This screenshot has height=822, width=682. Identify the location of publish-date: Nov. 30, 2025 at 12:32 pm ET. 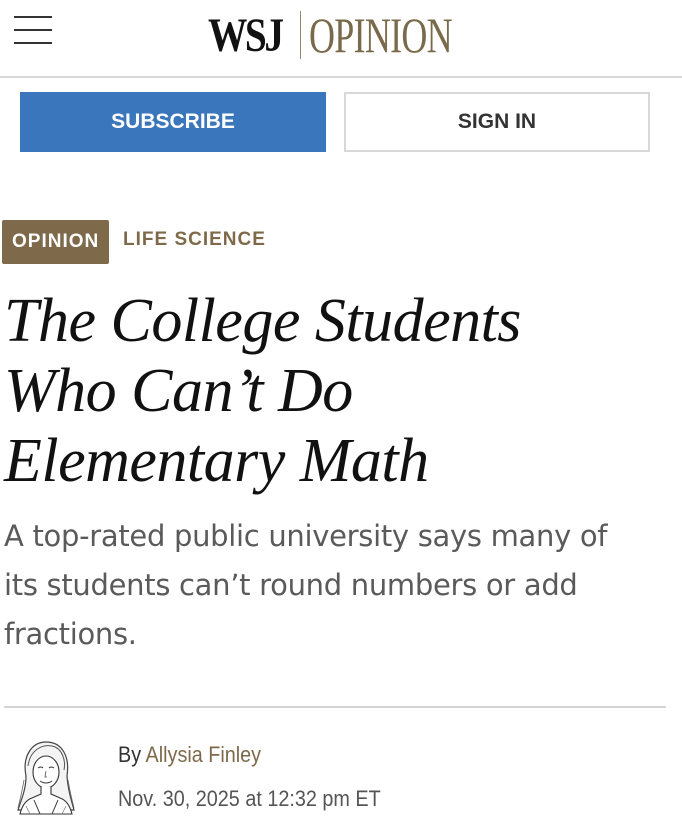
(249, 798).